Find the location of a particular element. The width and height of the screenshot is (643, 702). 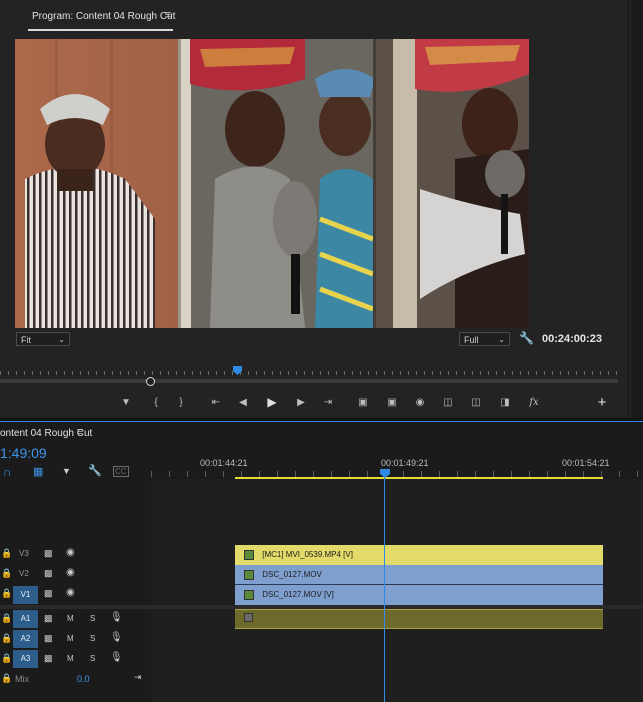

vr-view-icon: ◨ is located at coordinates (505, 402).